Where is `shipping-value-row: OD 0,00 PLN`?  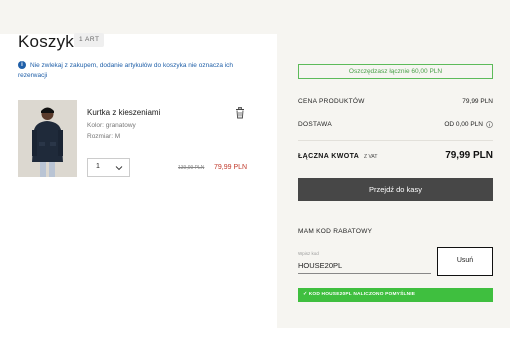
shipping-value-row: OD 0,00 PLN is located at coordinates (468, 124).